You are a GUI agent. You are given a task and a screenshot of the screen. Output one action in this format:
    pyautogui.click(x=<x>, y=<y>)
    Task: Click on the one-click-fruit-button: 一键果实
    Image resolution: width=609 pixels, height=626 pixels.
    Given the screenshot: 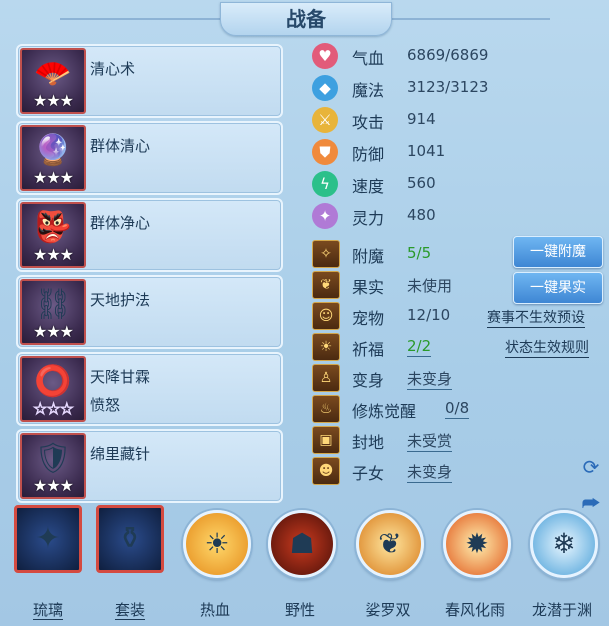 What is the action you would take?
    pyautogui.click(x=558, y=288)
    